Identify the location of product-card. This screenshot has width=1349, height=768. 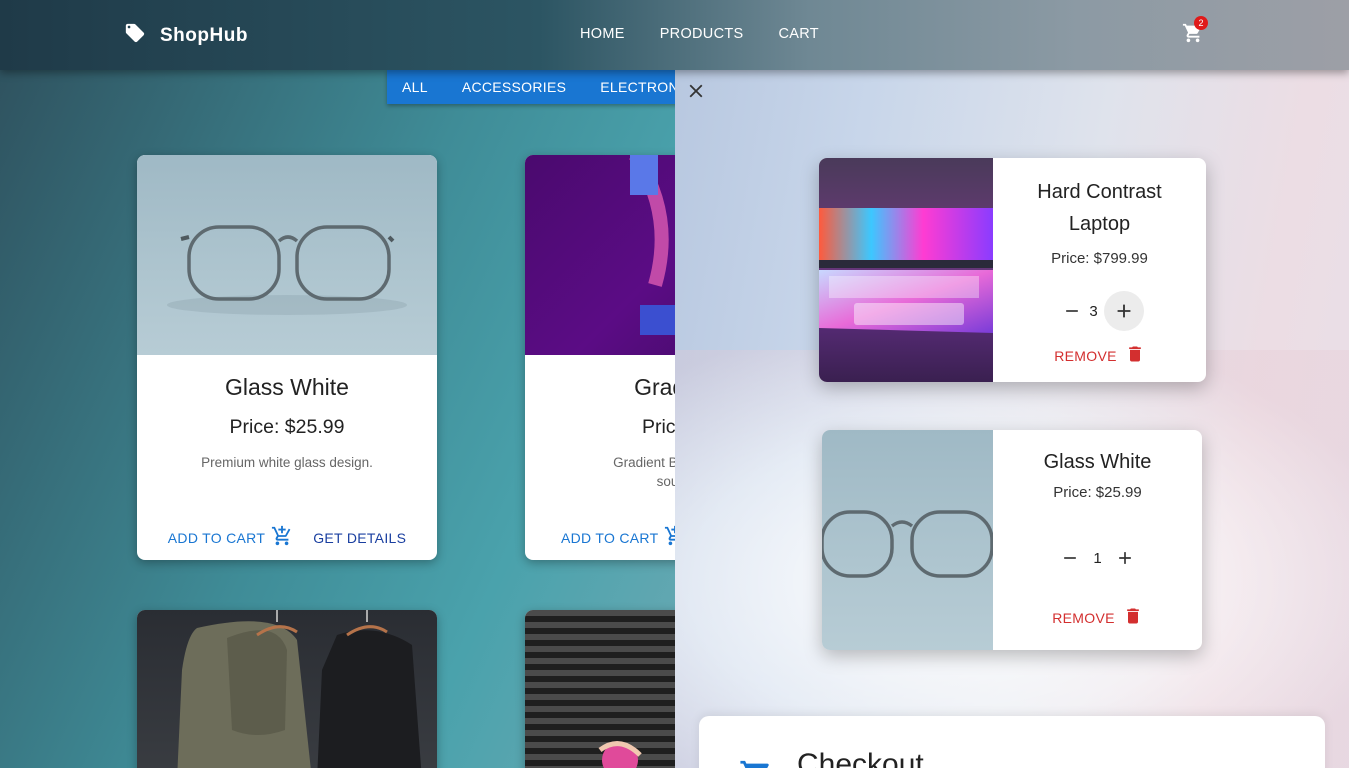
(287, 689).